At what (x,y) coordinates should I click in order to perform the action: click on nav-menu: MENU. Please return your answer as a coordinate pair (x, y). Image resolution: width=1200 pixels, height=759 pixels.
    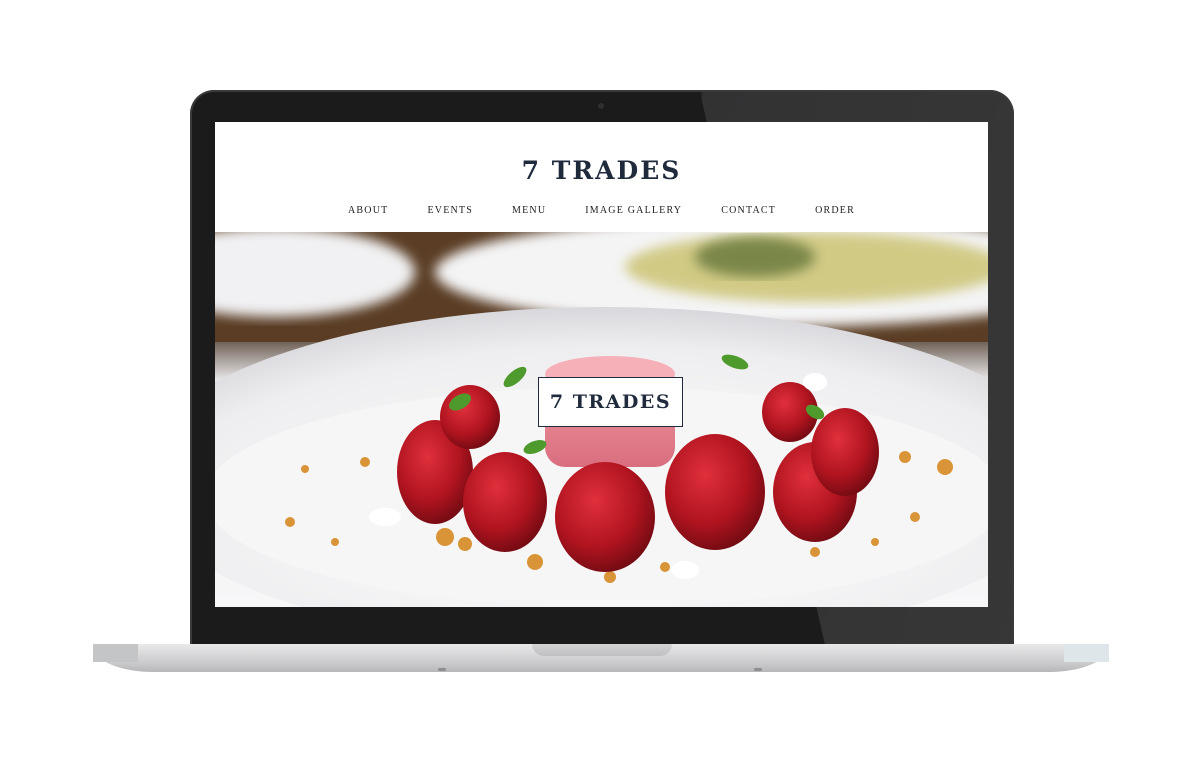
    Looking at the image, I should click on (529, 210).